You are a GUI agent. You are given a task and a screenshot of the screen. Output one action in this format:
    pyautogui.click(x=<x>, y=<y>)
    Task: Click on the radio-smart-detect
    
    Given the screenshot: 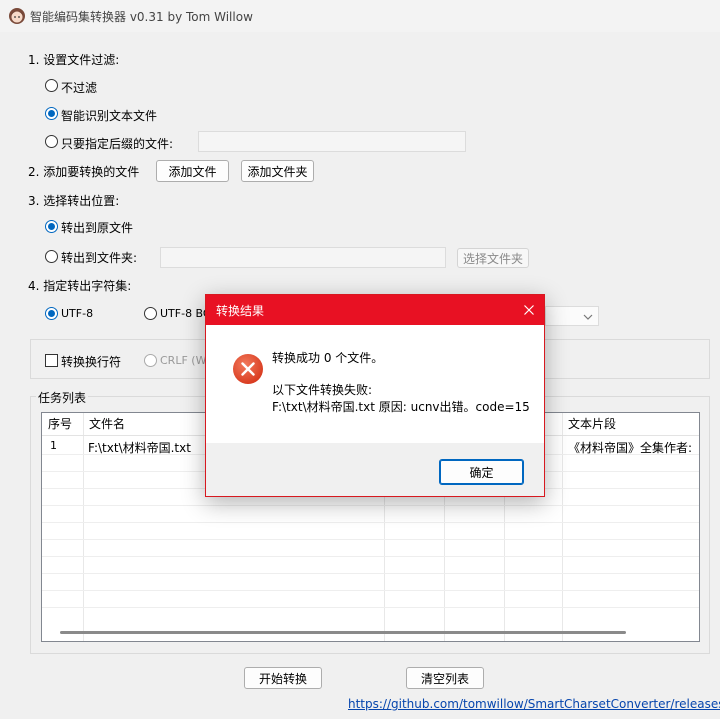 What is the action you would take?
    pyautogui.click(x=51, y=113)
    